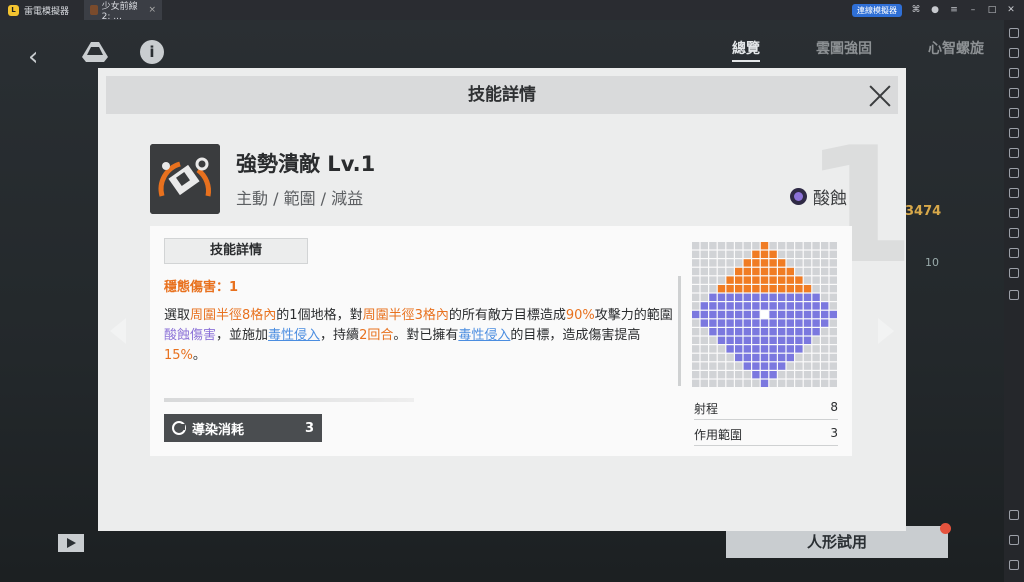  What do you see at coordinates (152, 52) in the screenshot?
I see `info-icon: i` at bounding box center [152, 52].